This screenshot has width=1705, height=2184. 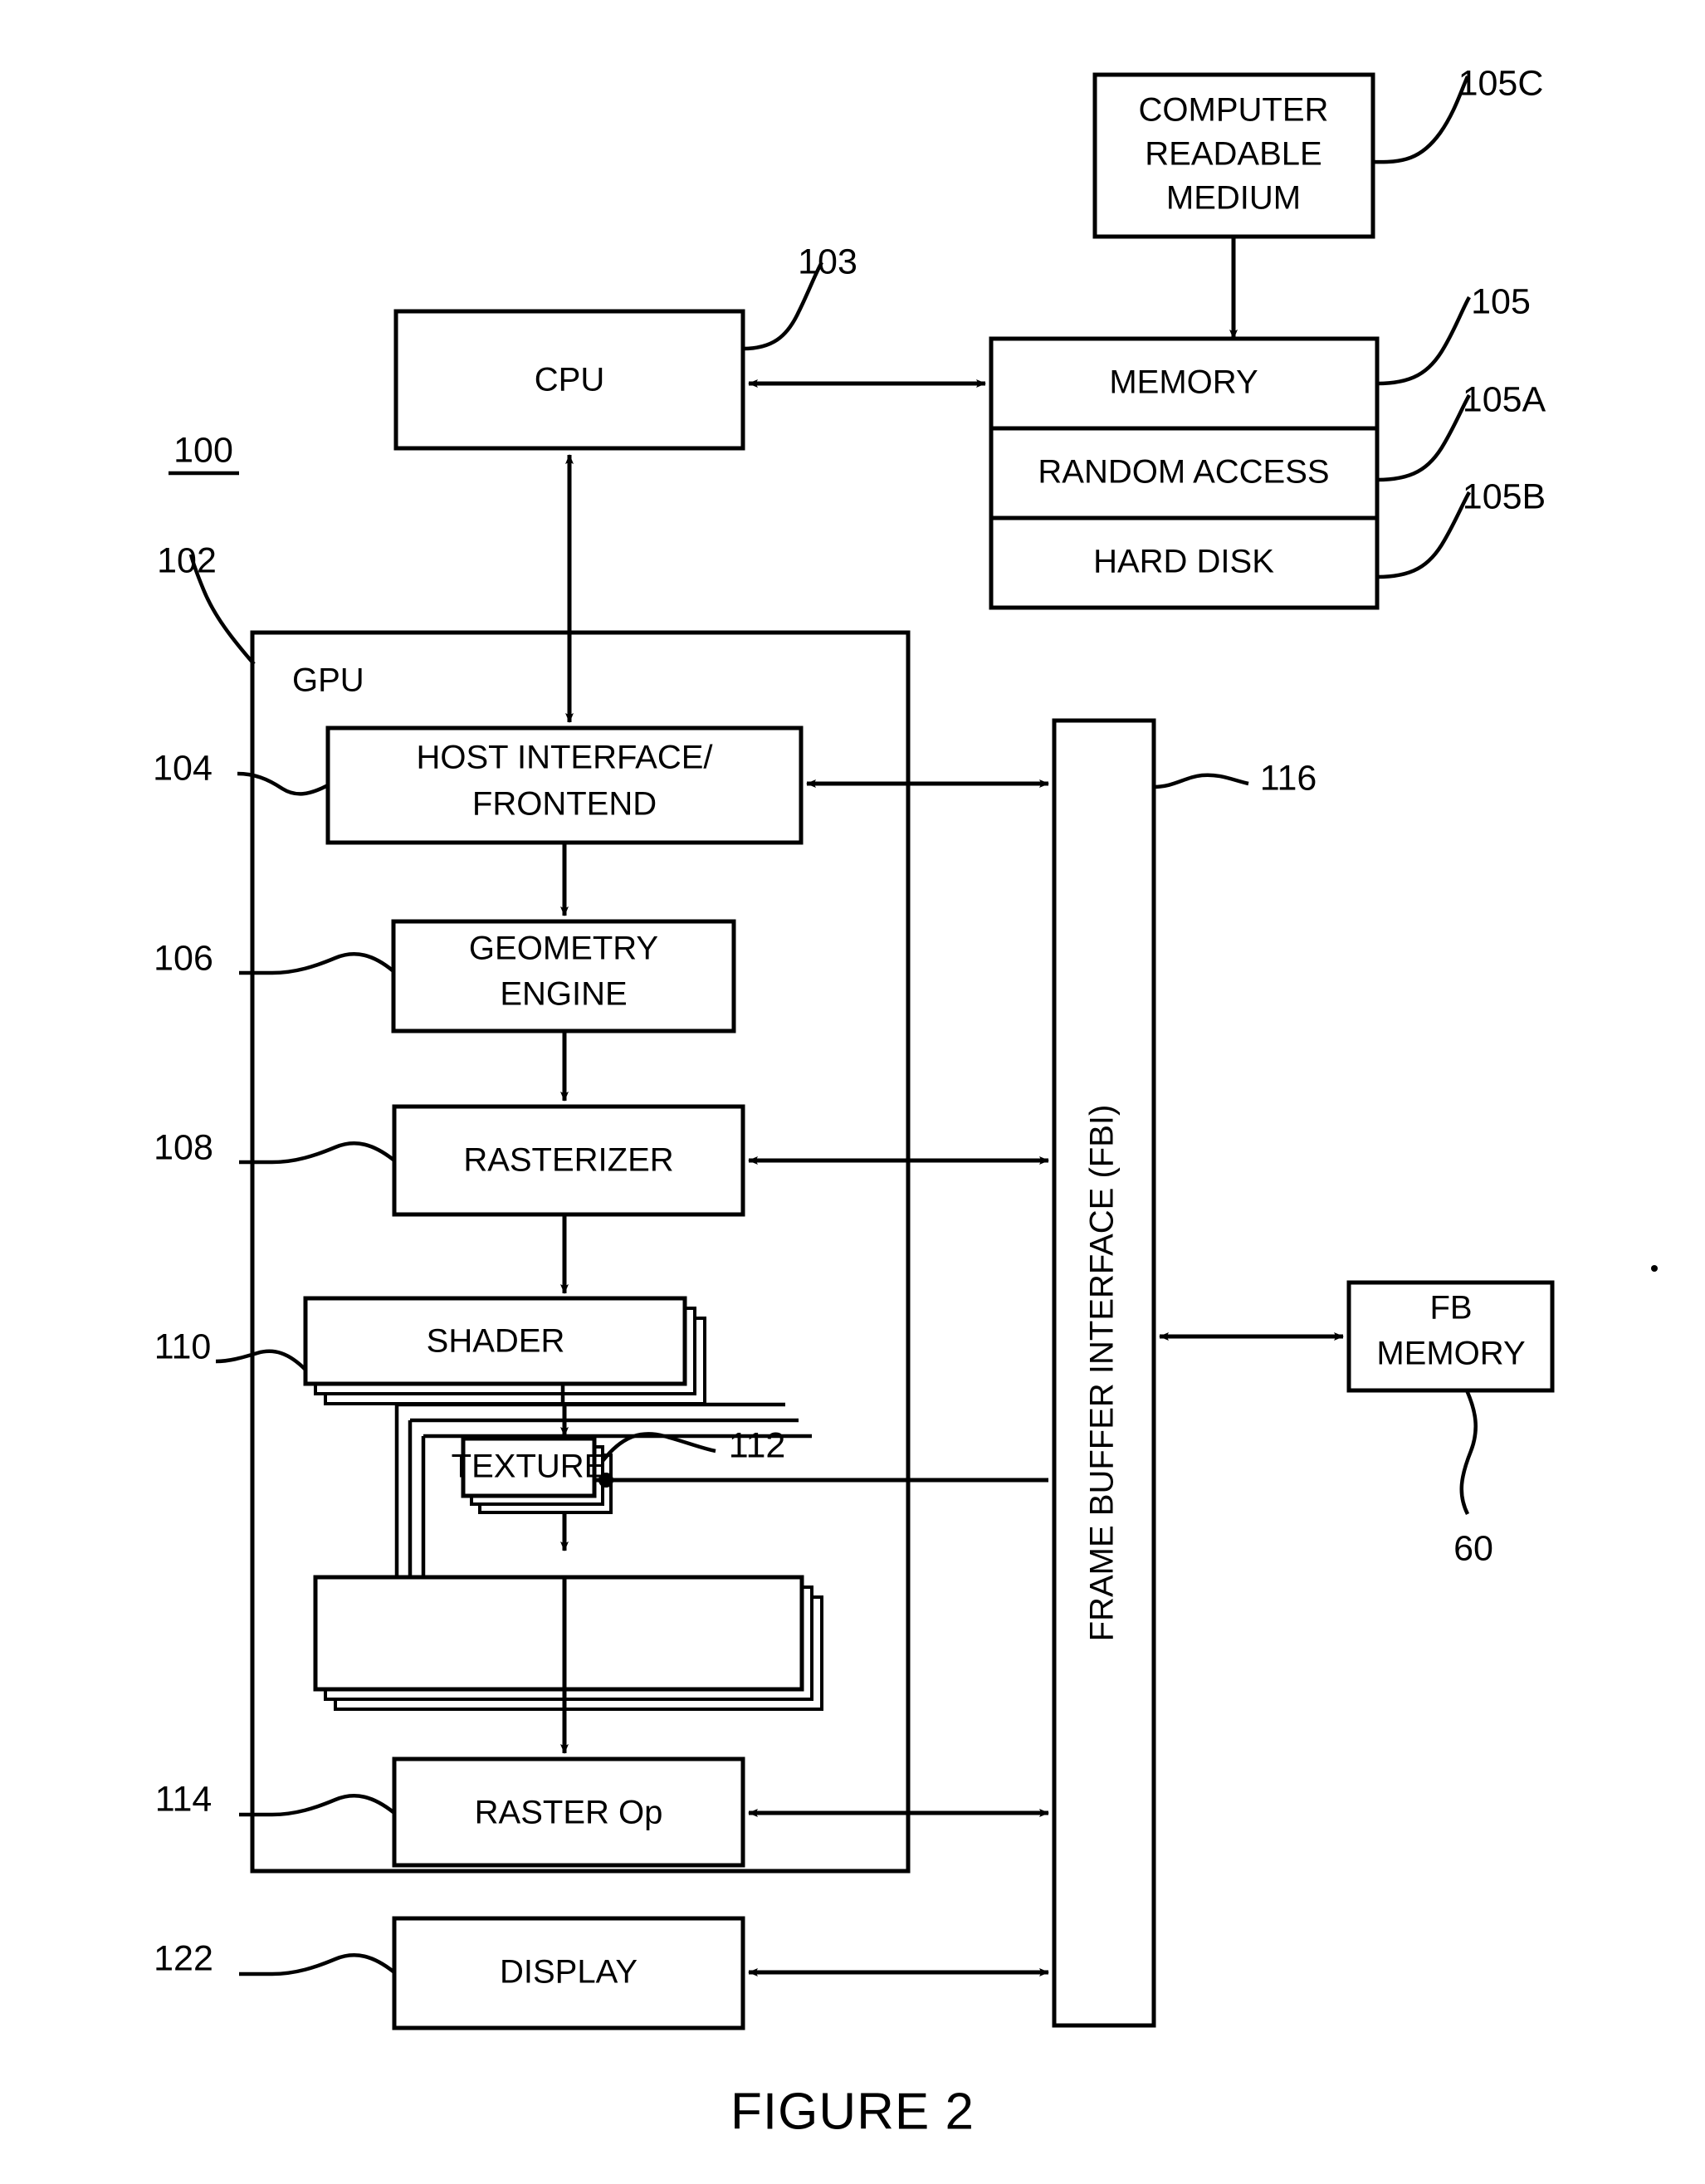 I want to click on ref-label-105: 105, so click(x=1501, y=301).